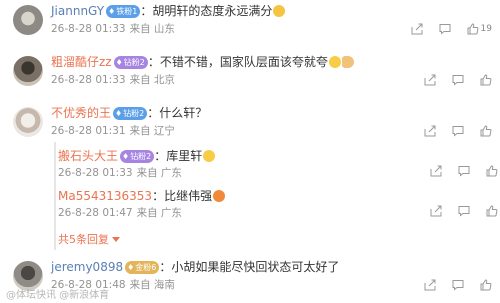  I want to click on reply-text: 比继伟强, so click(188, 196).